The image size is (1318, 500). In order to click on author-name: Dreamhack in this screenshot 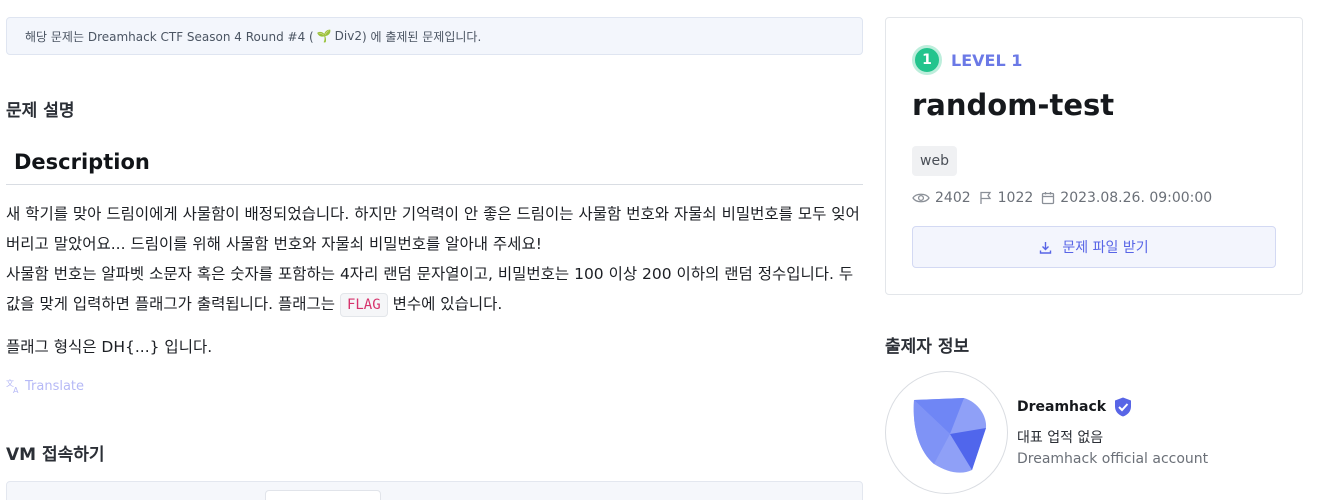, I will do `click(1075, 407)`.